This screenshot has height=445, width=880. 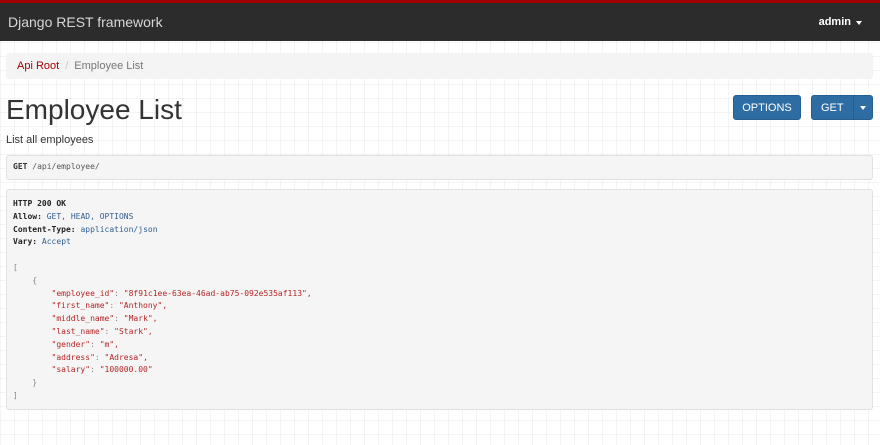 What do you see at coordinates (20, 166) in the screenshot?
I see `request-method: GET` at bounding box center [20, 166].